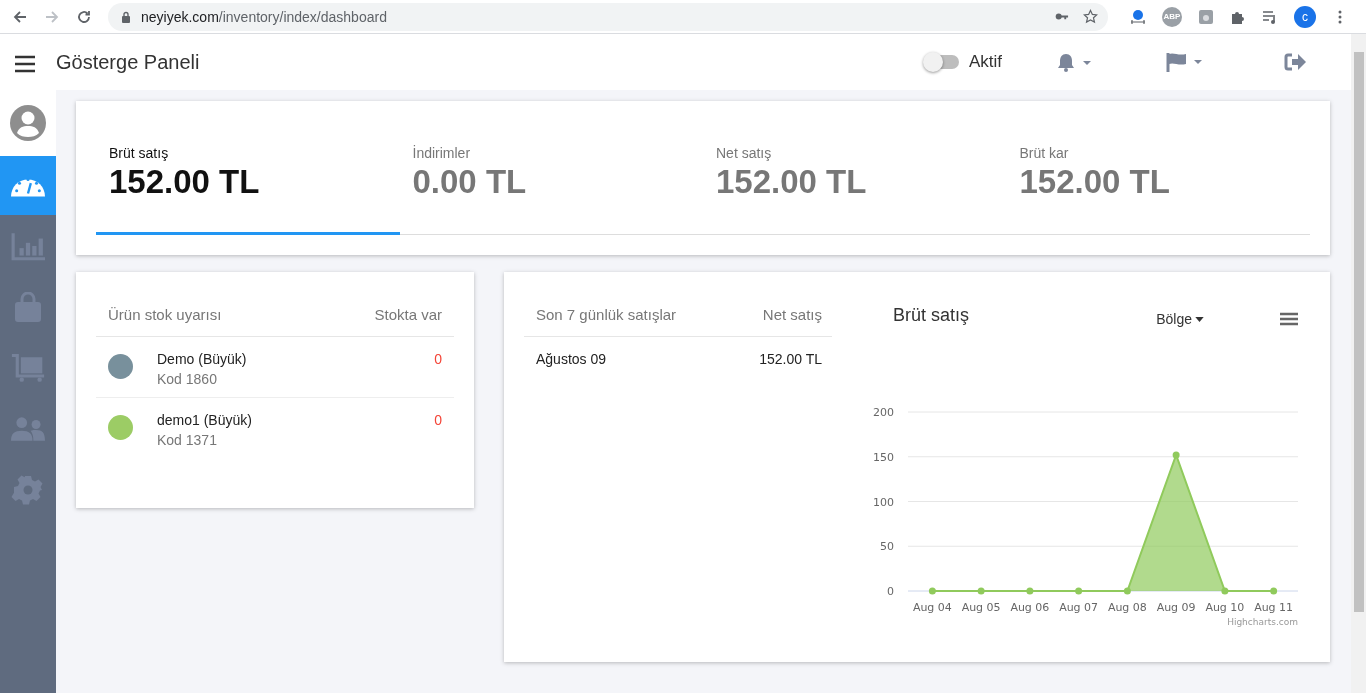 The width and height of the screenshot is (1366, 693). Describe the element at coordinates (855, 168) in the screenshot. I see `stat-tab: Net satış 152.00 TL` at that location.